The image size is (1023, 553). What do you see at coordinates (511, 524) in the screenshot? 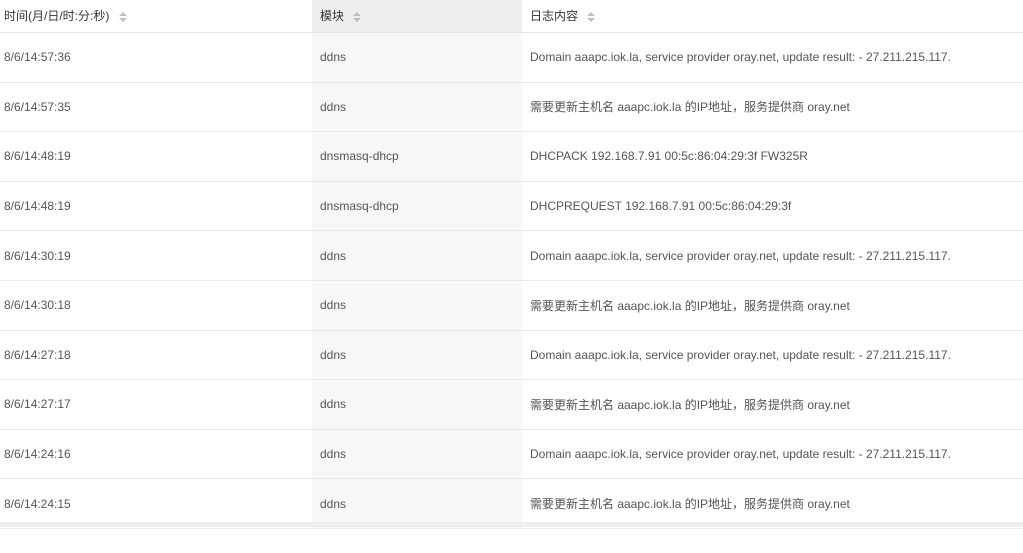
I see `table-footer-bar` at bounding box center [511, 524].